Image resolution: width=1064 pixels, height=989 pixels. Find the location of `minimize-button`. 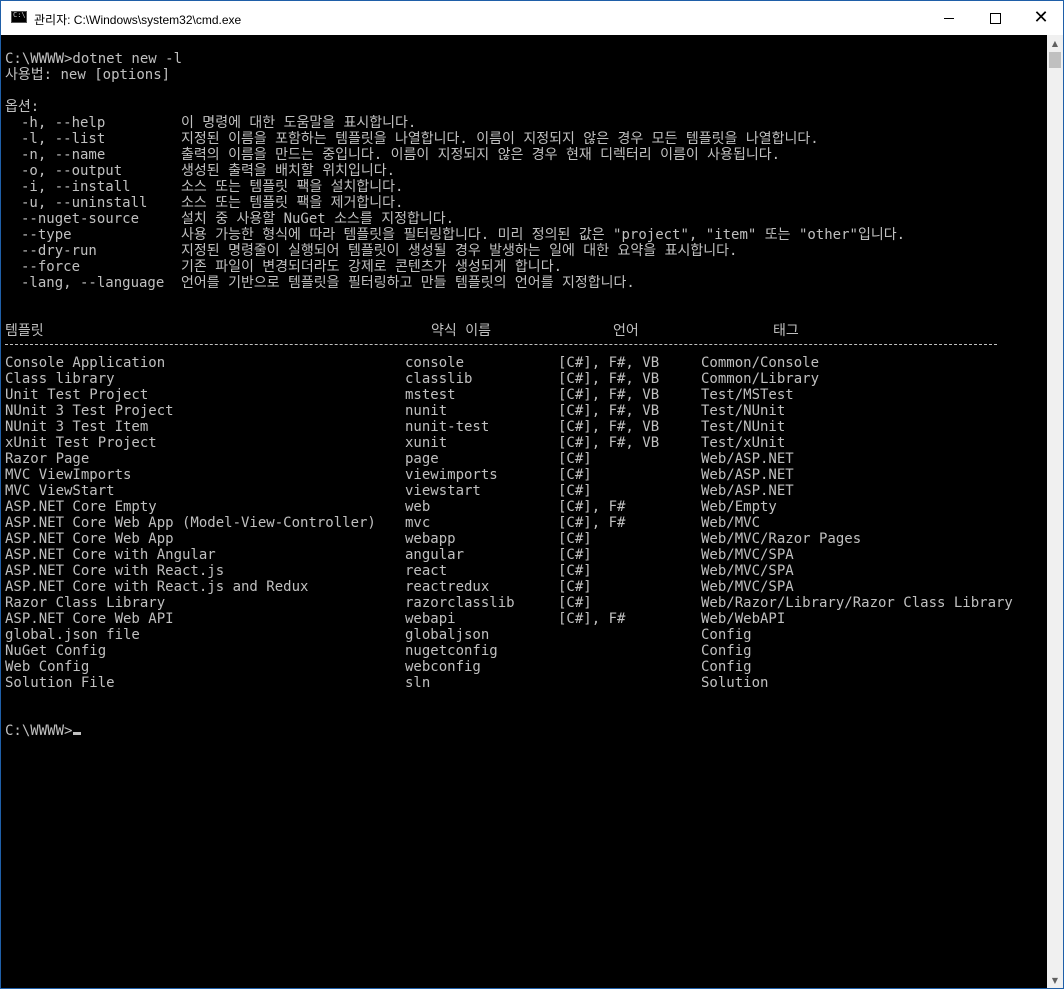

minimize-button is located at coordinates (949, 18).